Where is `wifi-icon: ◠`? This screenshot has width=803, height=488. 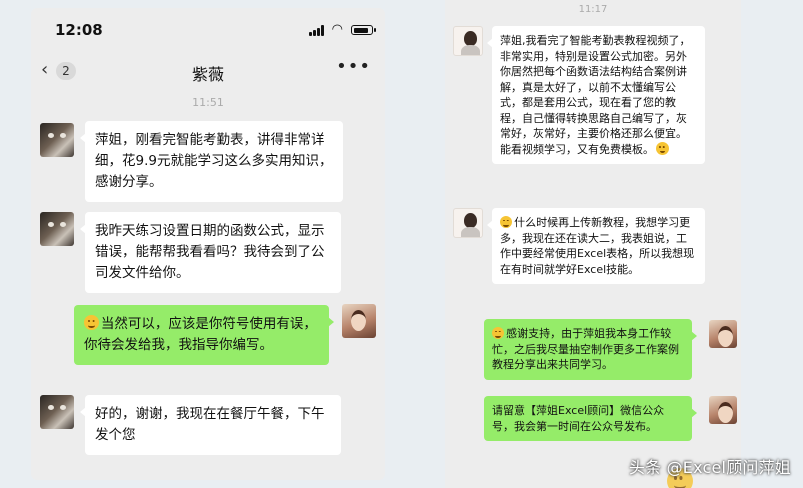
wifi-icon: ◠ is located at coordinates (337, 29).